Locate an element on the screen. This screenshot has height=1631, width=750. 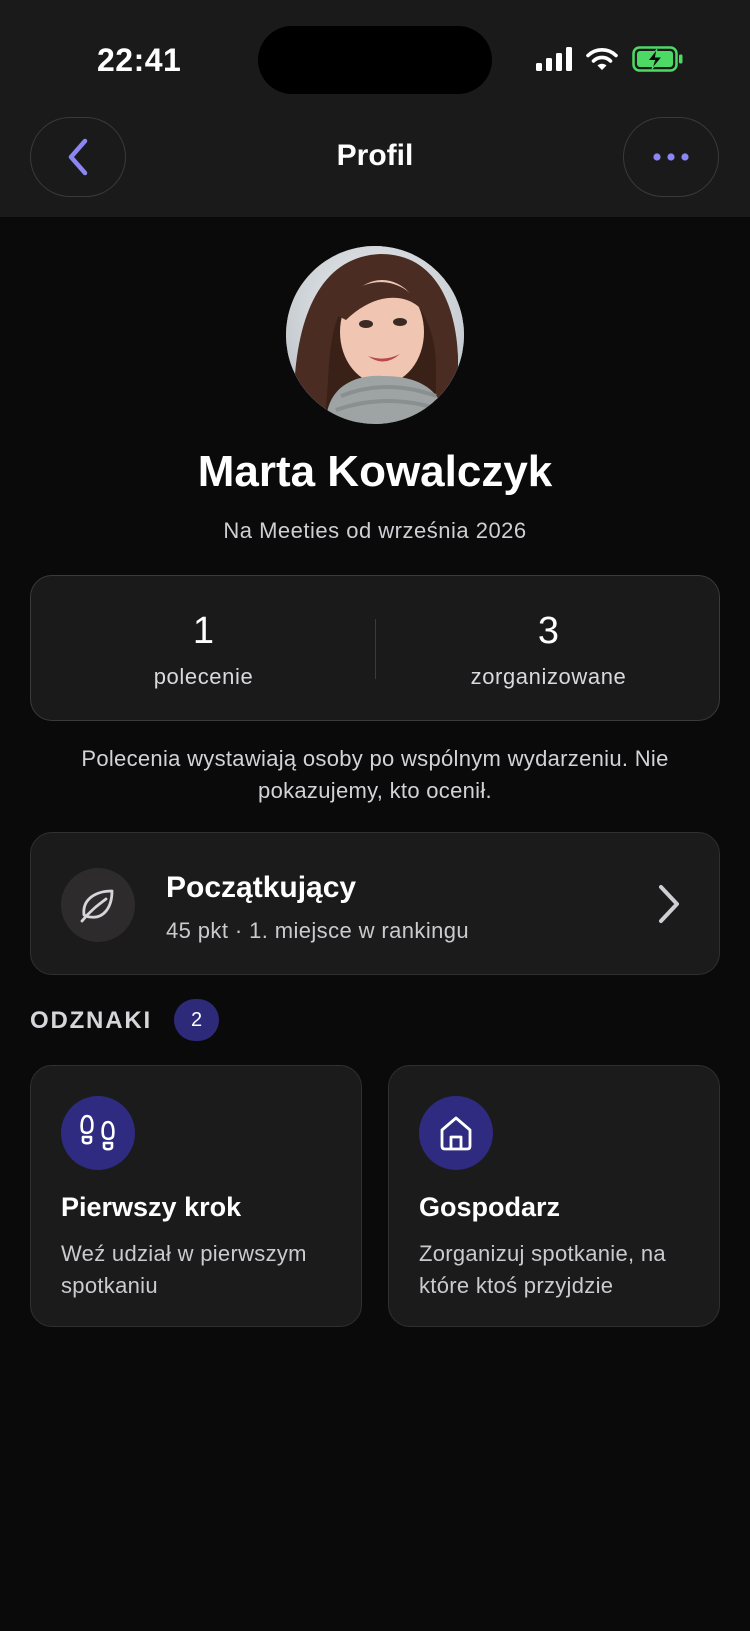
top-bar: 22:41 Profil is located at coordinates (375, 108).